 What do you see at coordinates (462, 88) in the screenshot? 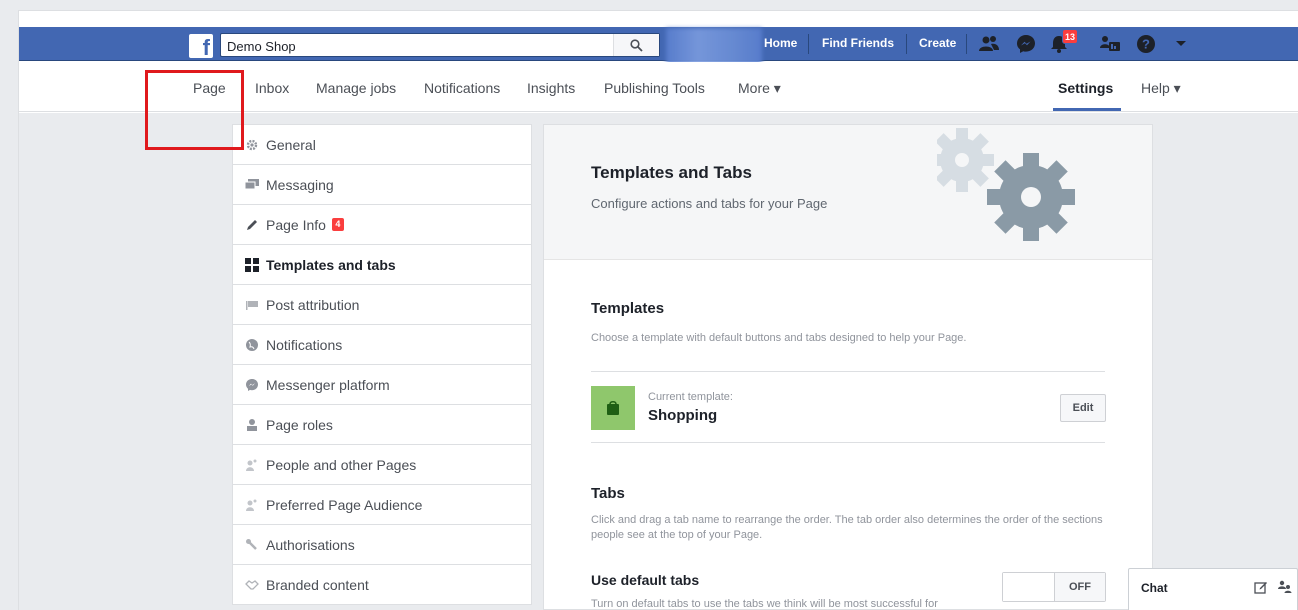
I see `tab-notifications: Notifications` at bounding box center [462, 88].